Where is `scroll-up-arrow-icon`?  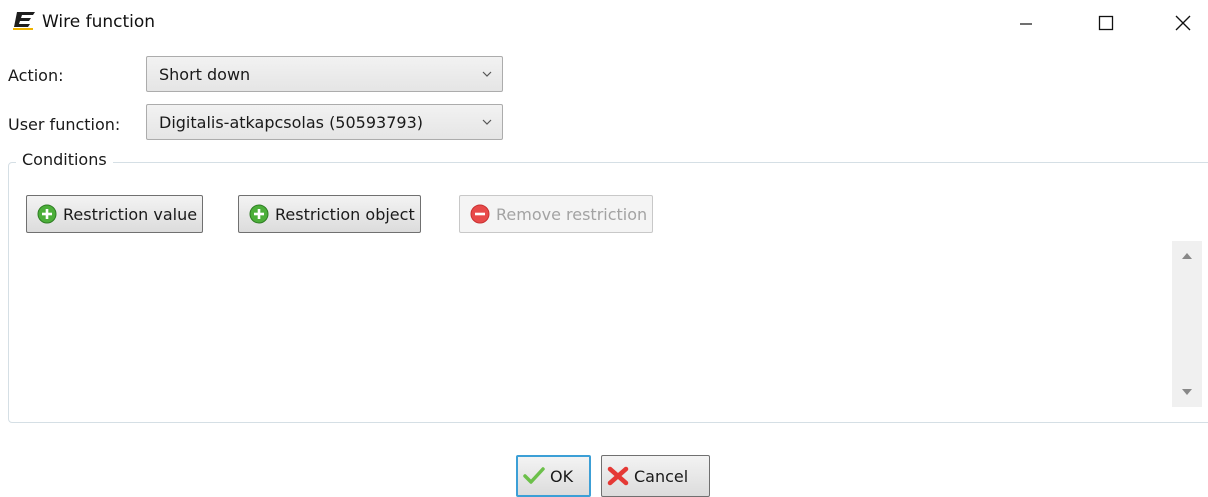
scroll-up-arrow-icon is located at coordinates (1187, 256).